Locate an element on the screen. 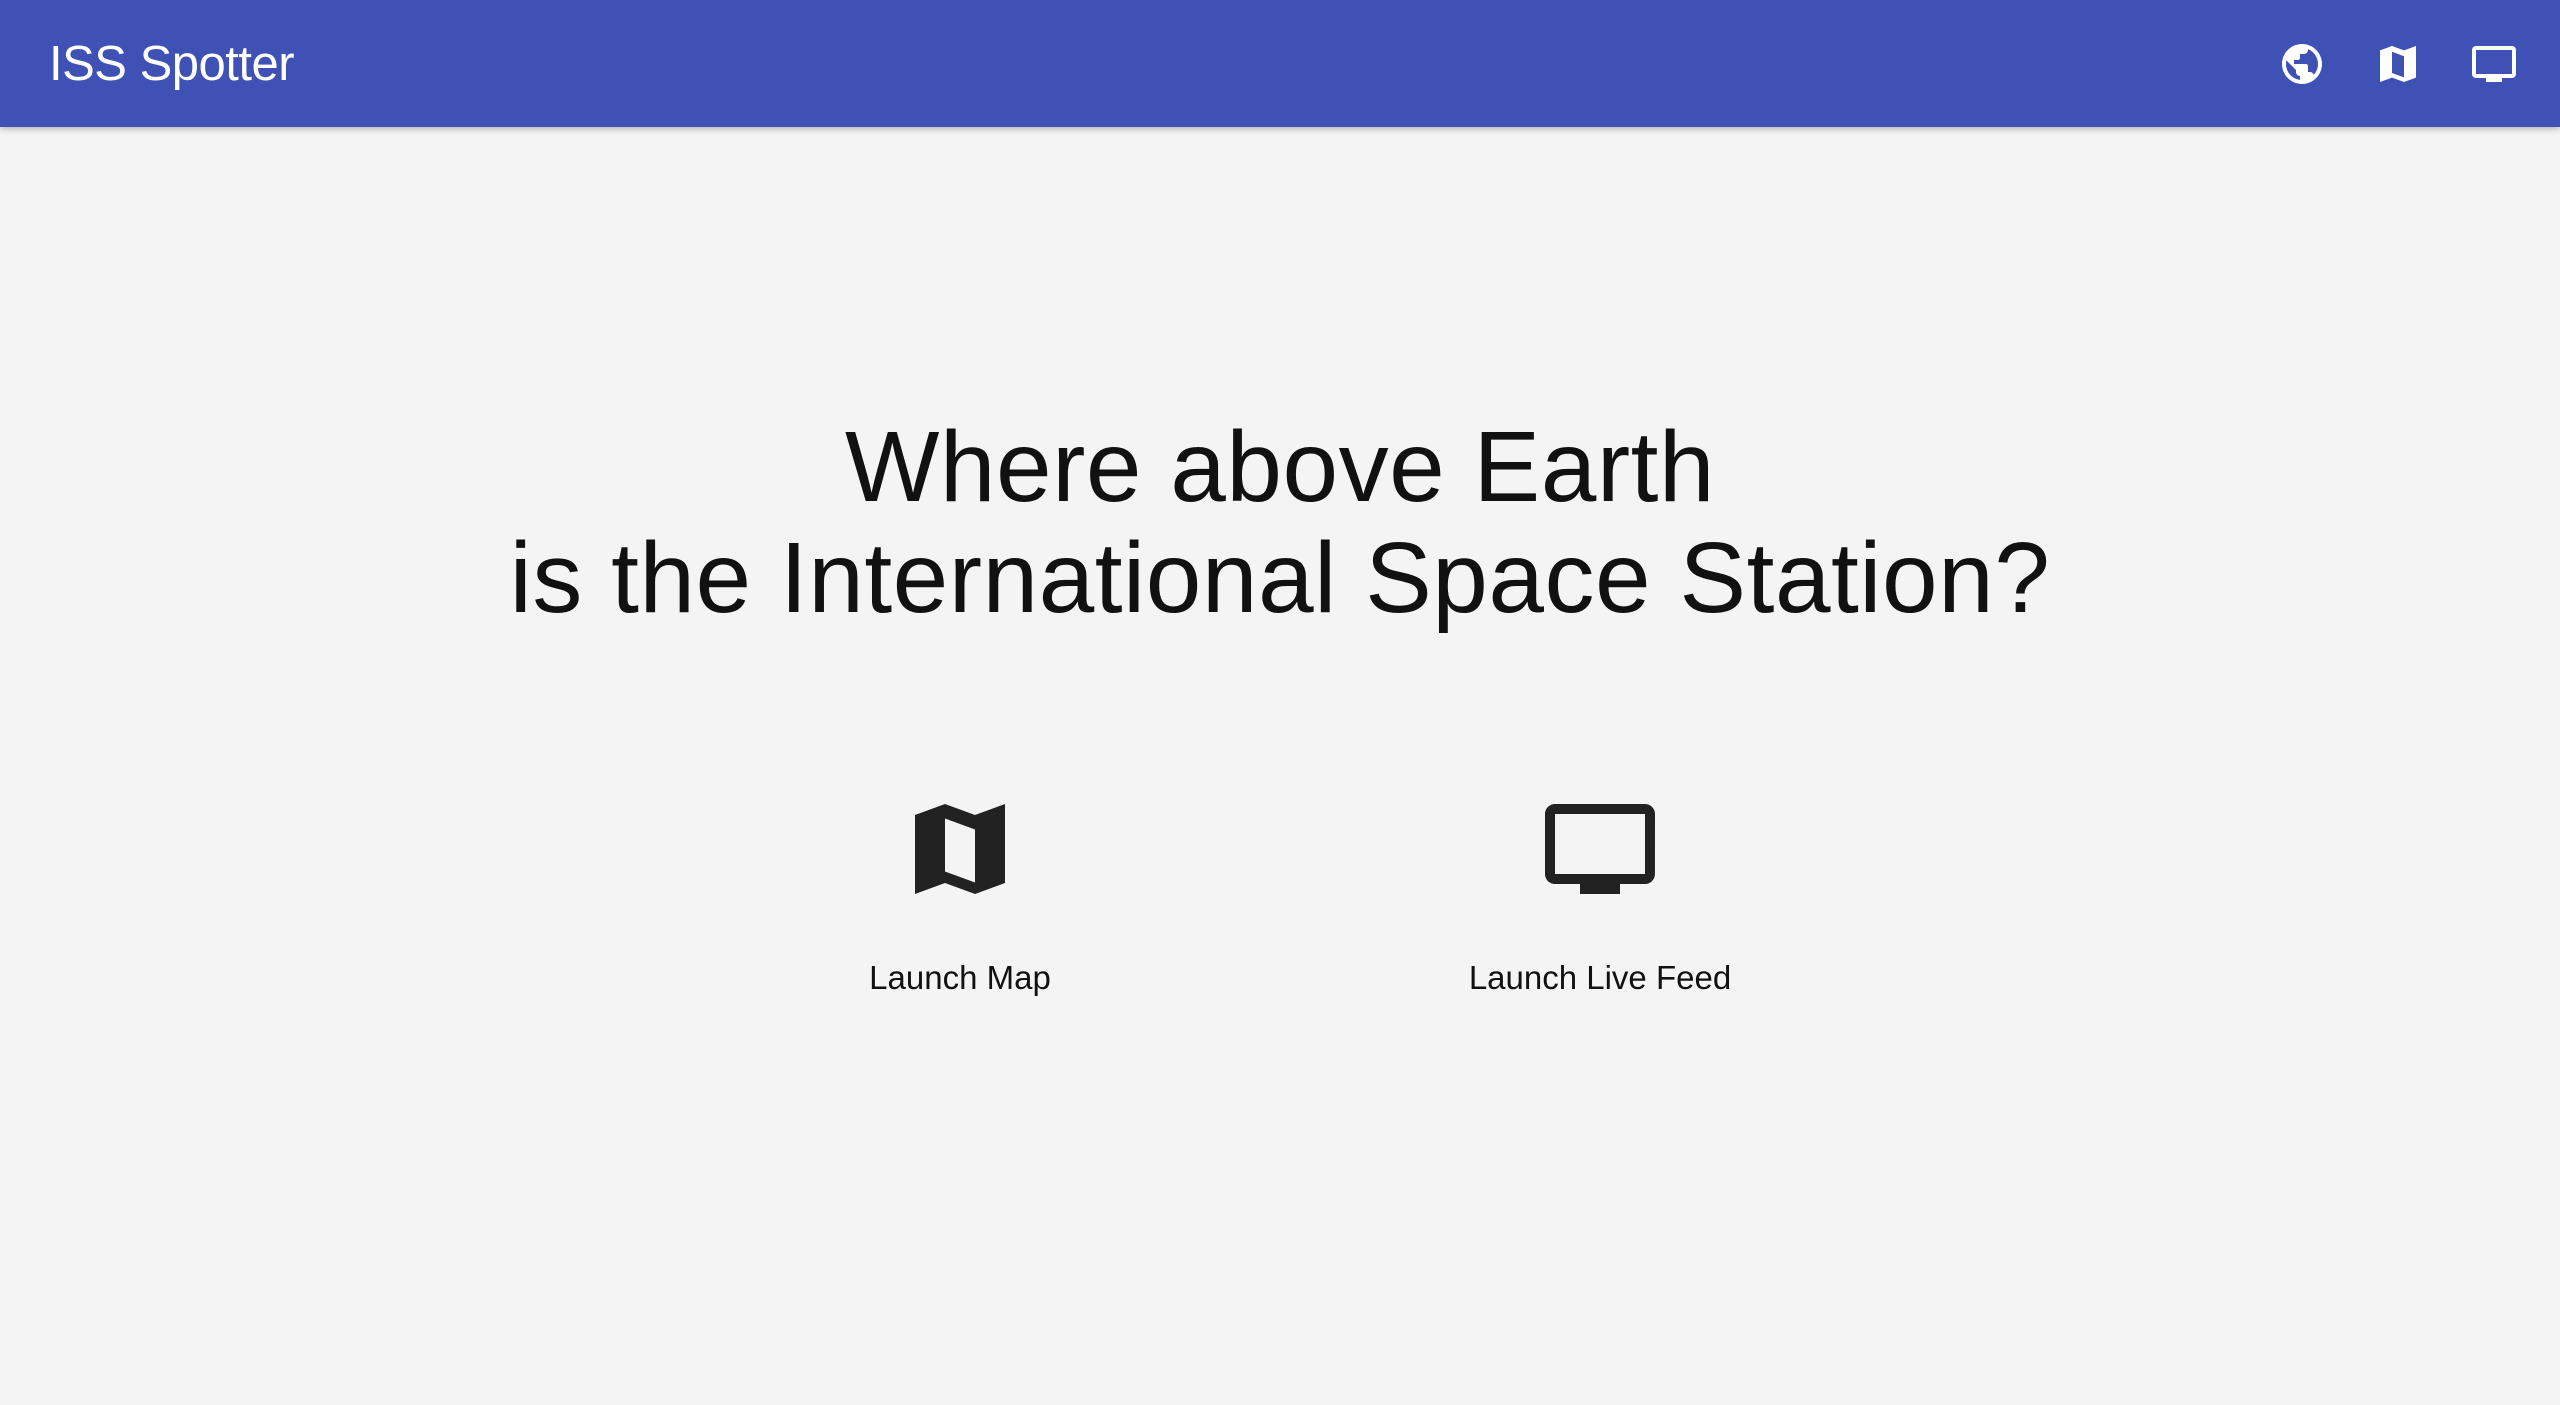 This screenshot has width=2560, height=1405. globe-button is located at coordinates (2302, 64).